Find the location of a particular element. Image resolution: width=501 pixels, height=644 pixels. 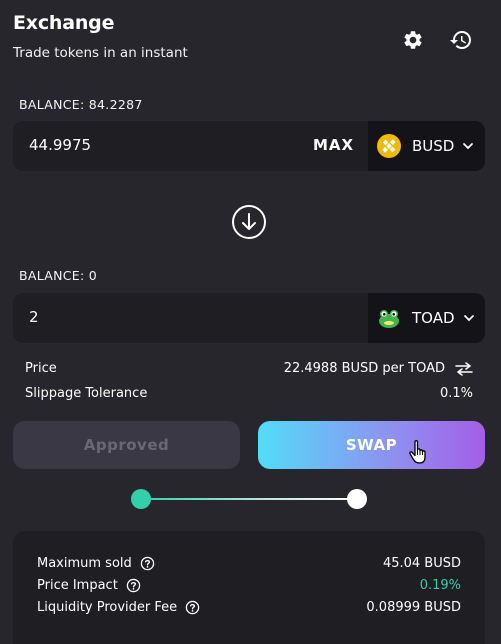

maximum-sold-row: Maximum sold 45.04 BUSD is located at coordinates (249, 563).